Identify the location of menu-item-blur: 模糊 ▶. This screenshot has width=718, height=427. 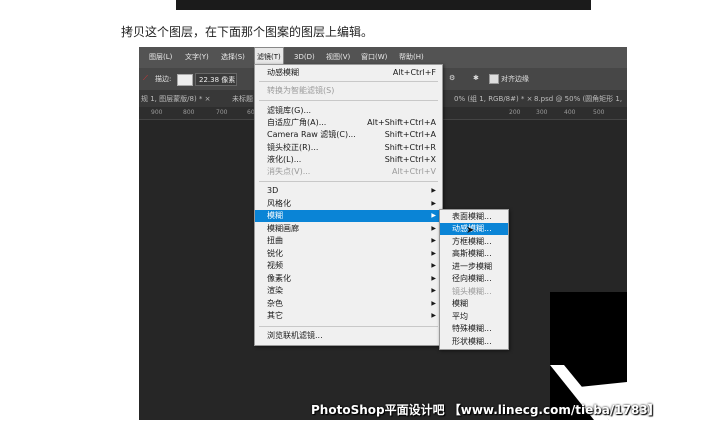
(348, 216).